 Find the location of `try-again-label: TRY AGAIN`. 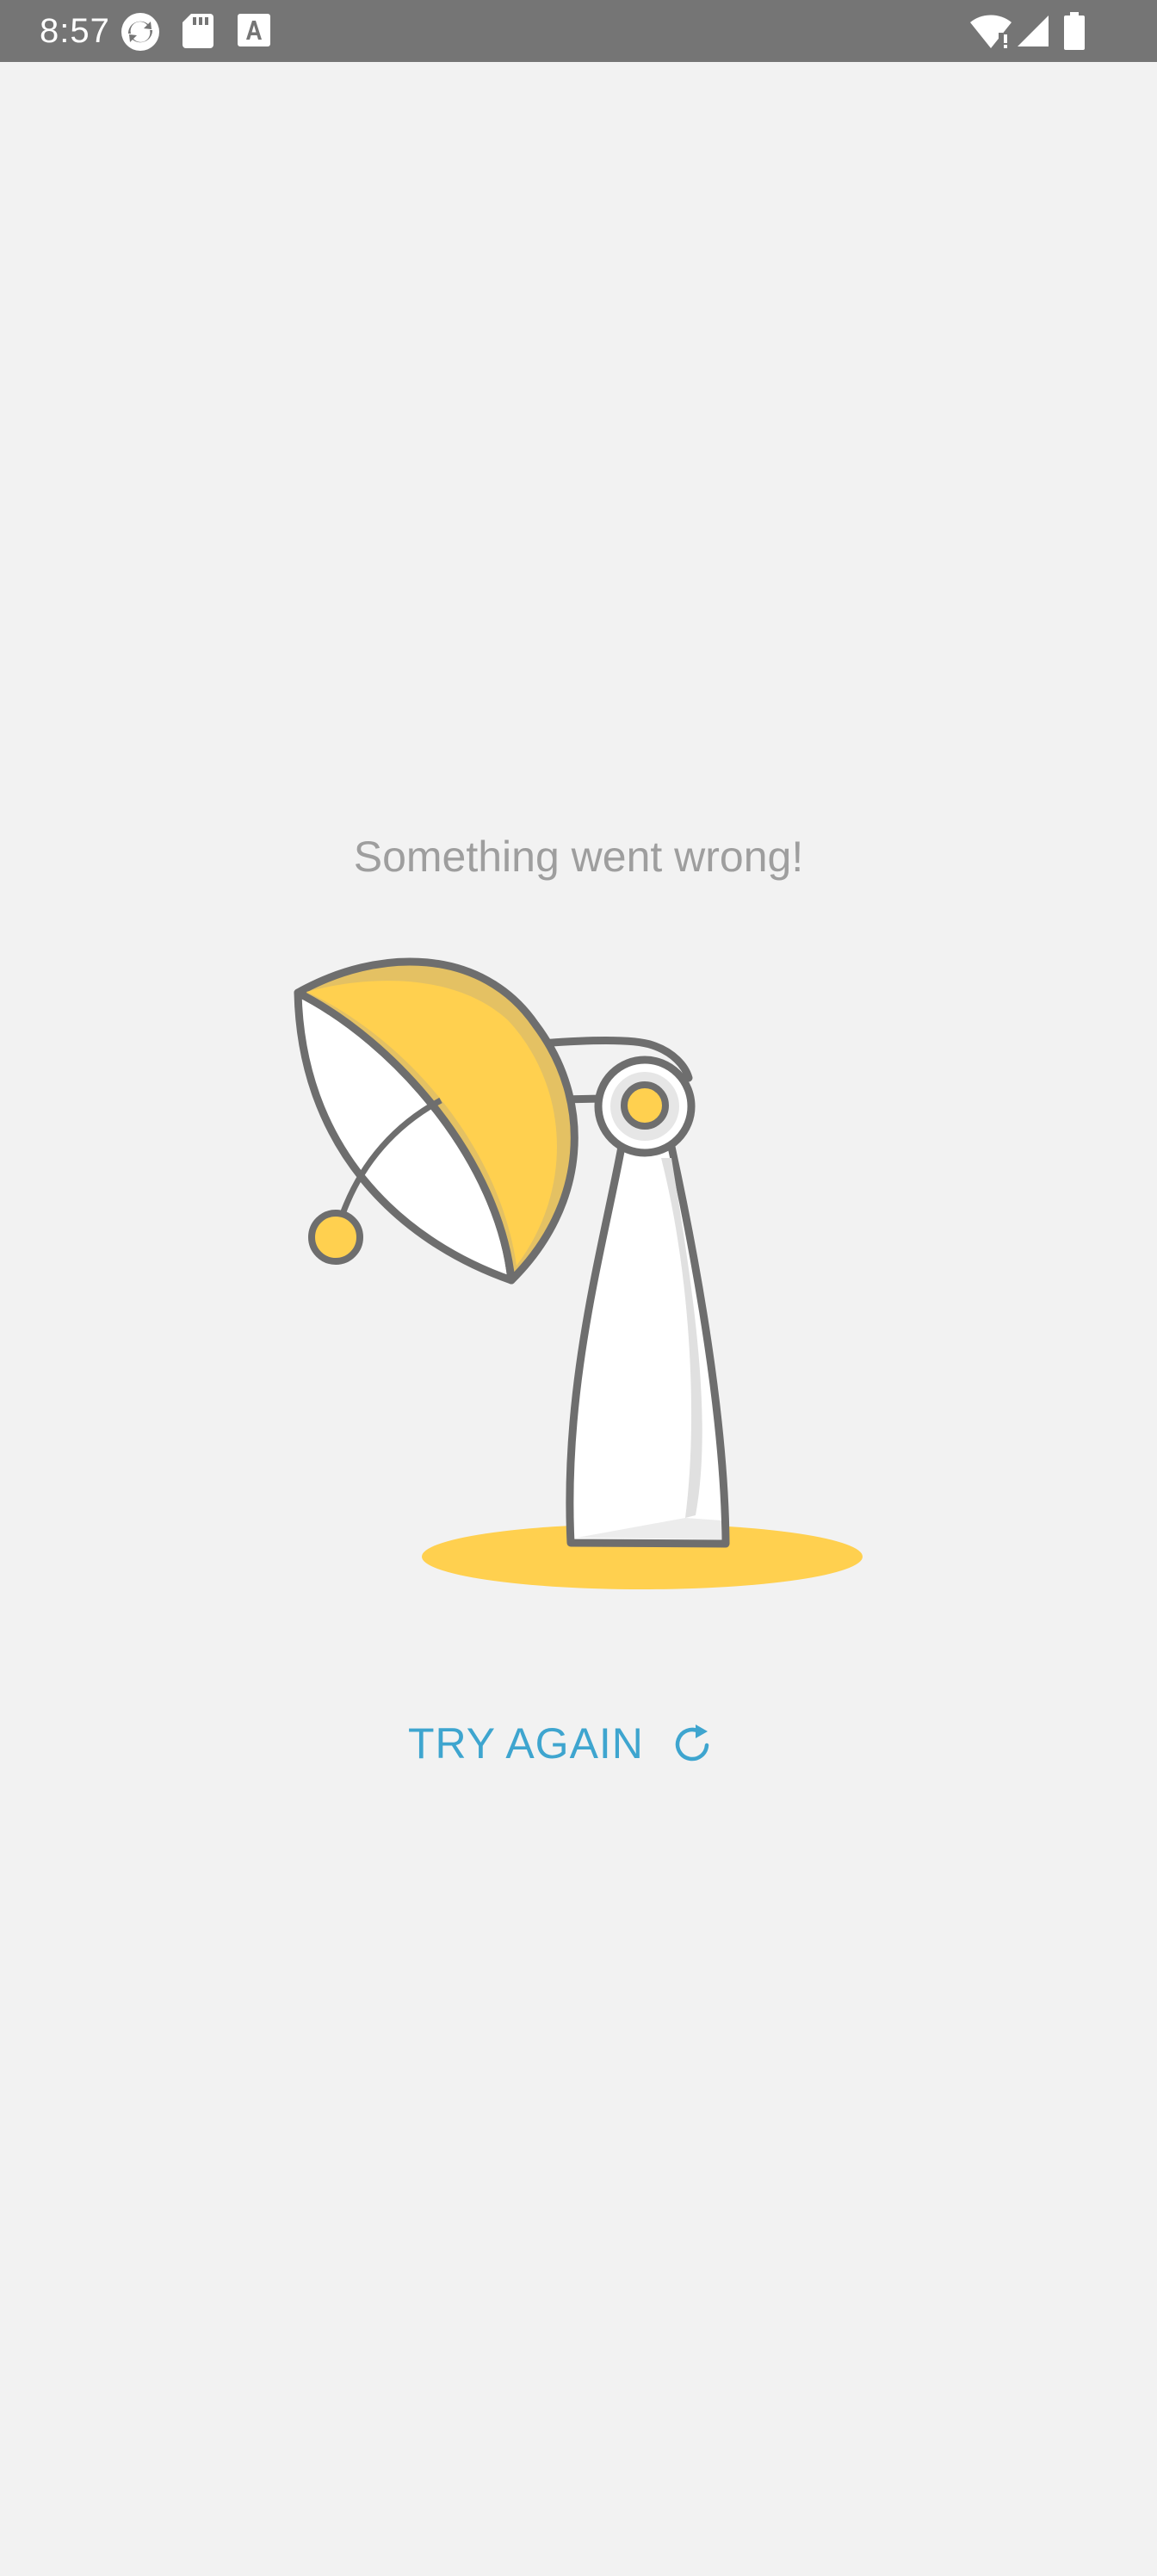

try-again-label: TRY AGAIN is located at coordinates (526, 1744).